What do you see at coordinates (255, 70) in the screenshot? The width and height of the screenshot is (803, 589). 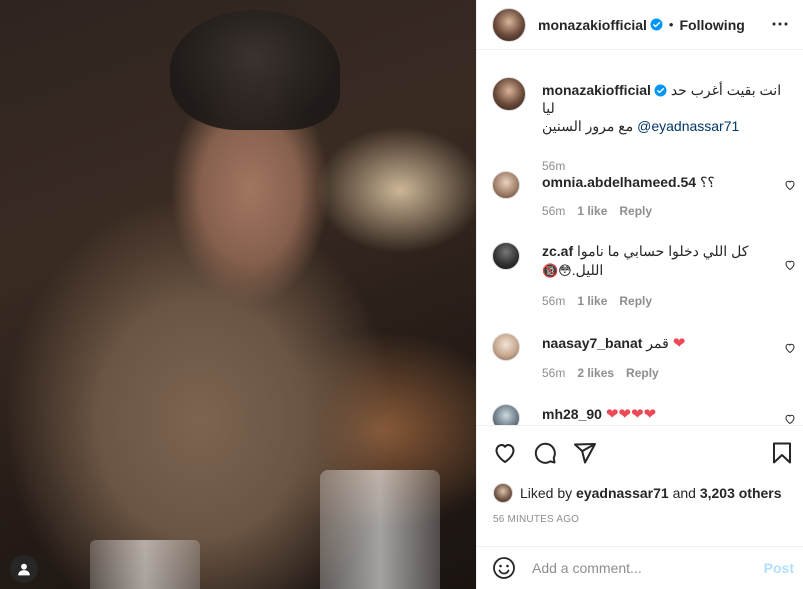 I see `photo-detail` at bounding box center [255, 70].